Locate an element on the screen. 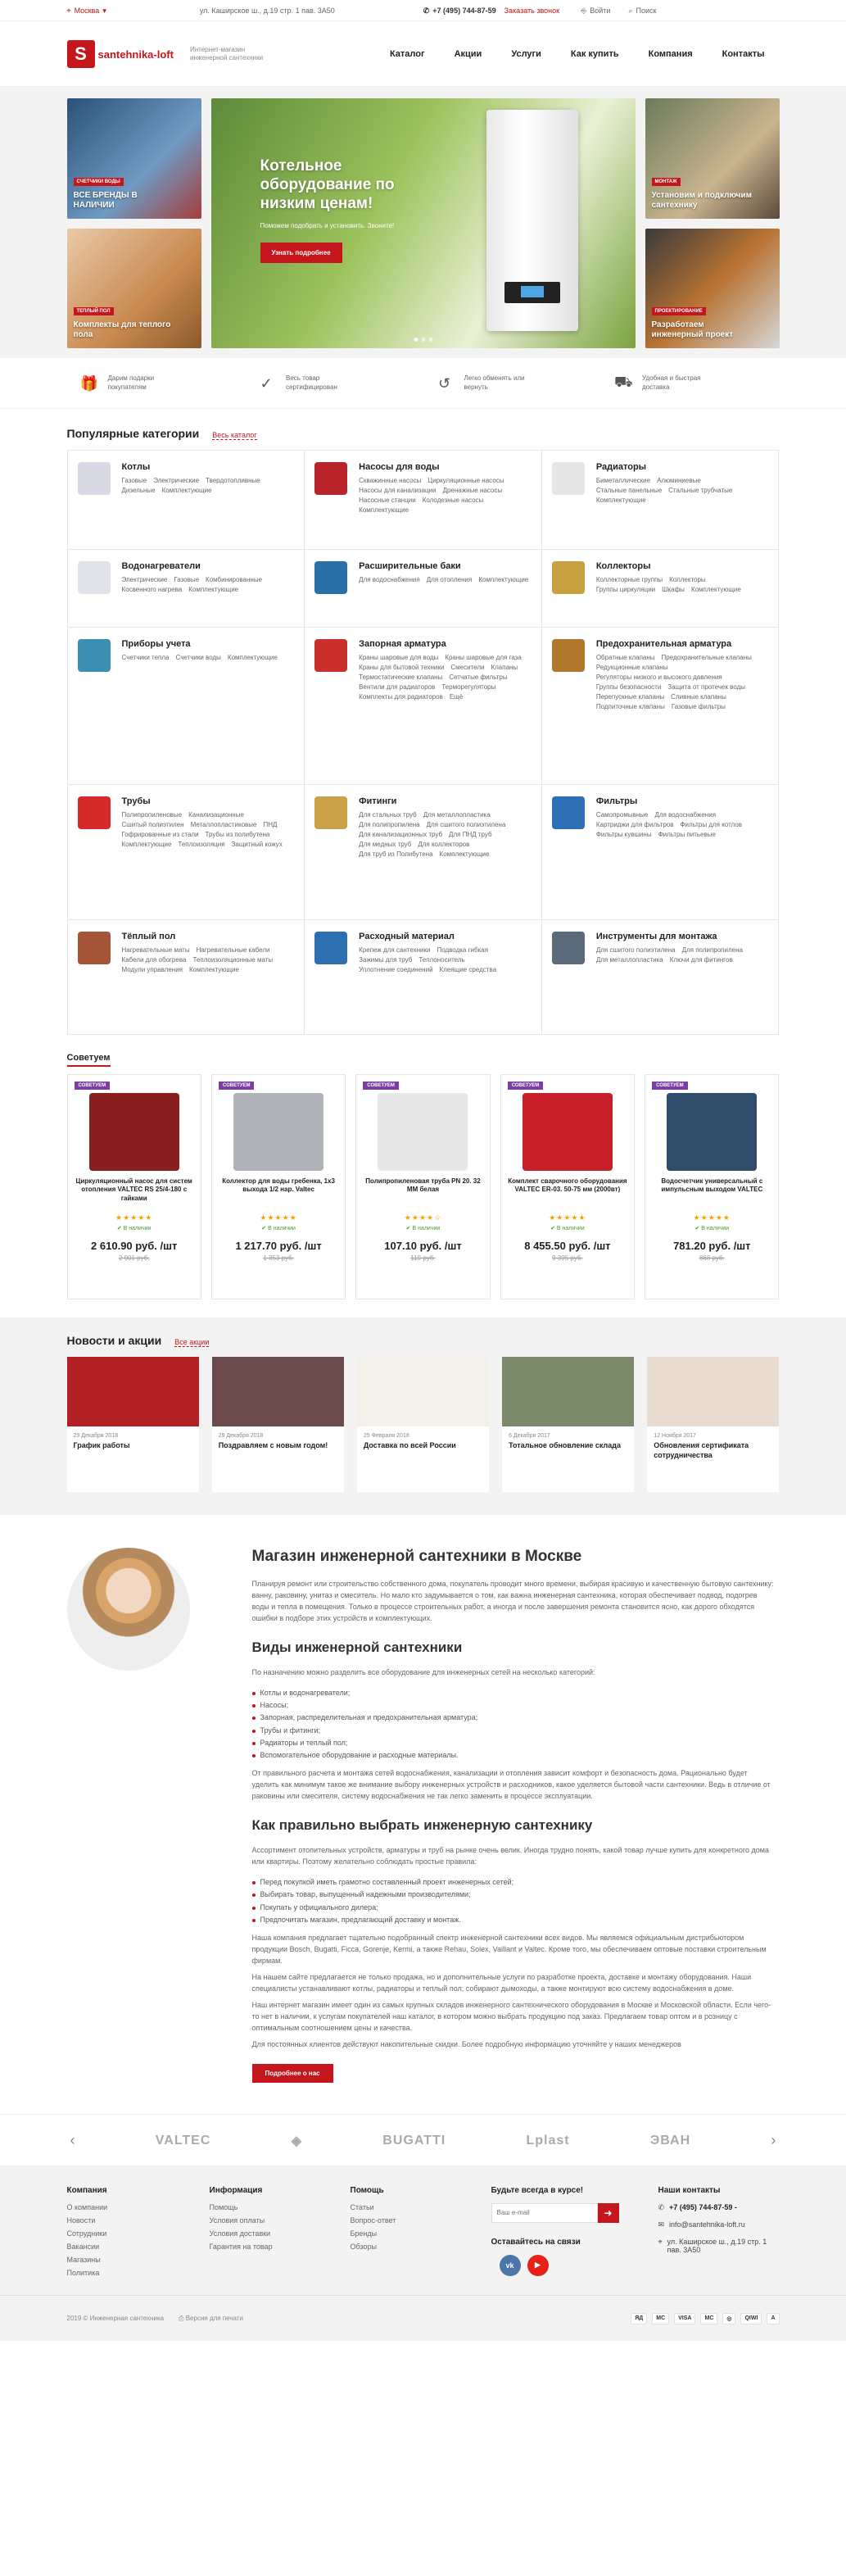 Image resolution: width=846 pixels, height=2576 pixels. nav-promo: Акции is located at coordinates (468, 54).